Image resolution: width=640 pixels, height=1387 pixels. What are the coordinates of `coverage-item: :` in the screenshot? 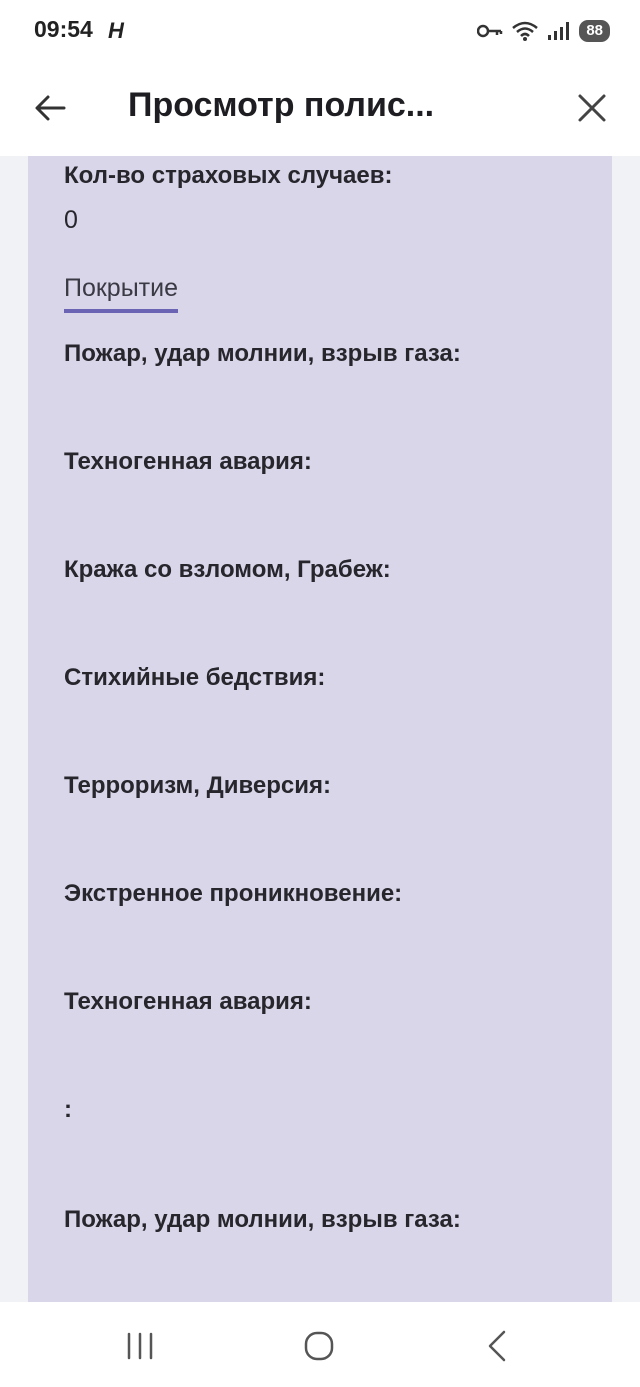 It's located at (68, 1109).